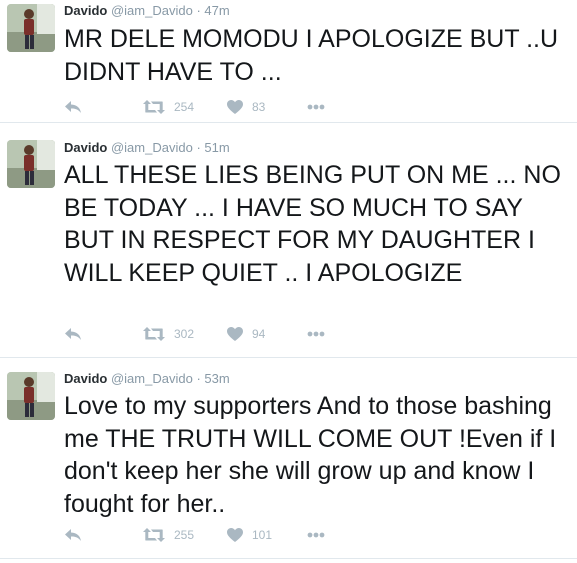 The height and width of the screenshot is (563, 577). What do you see at coordinates (168, 535) in the screenshot?
I see `retweet-button: 255` at bounding box center [168, 535].